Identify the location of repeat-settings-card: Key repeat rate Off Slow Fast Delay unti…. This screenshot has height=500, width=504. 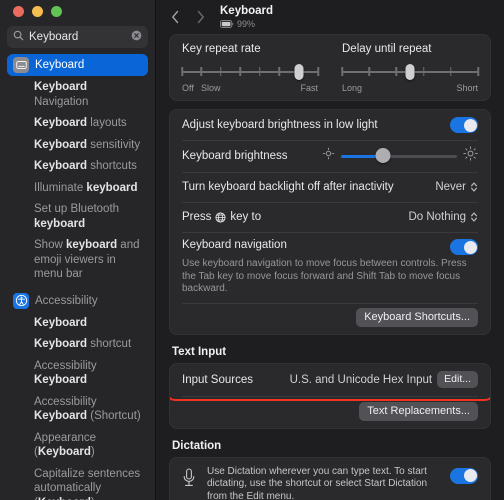
(330, 67).